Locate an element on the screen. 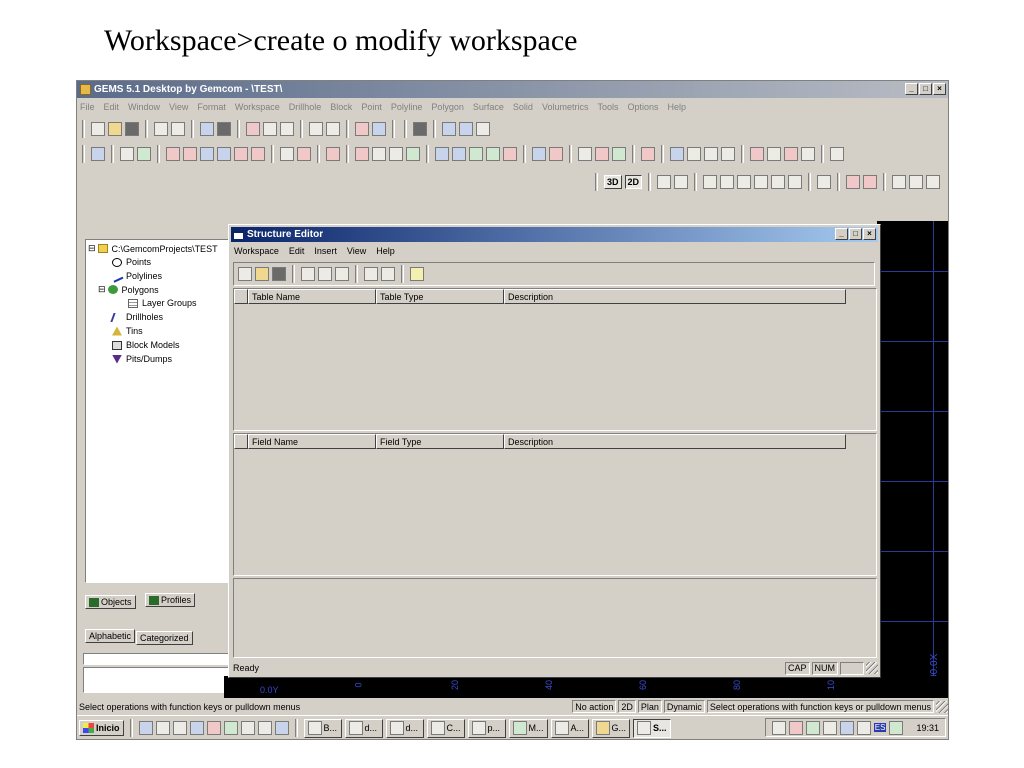 The width and height of the screenshot is (1024, 768). measure-icon is located at coordinates (483, 129).